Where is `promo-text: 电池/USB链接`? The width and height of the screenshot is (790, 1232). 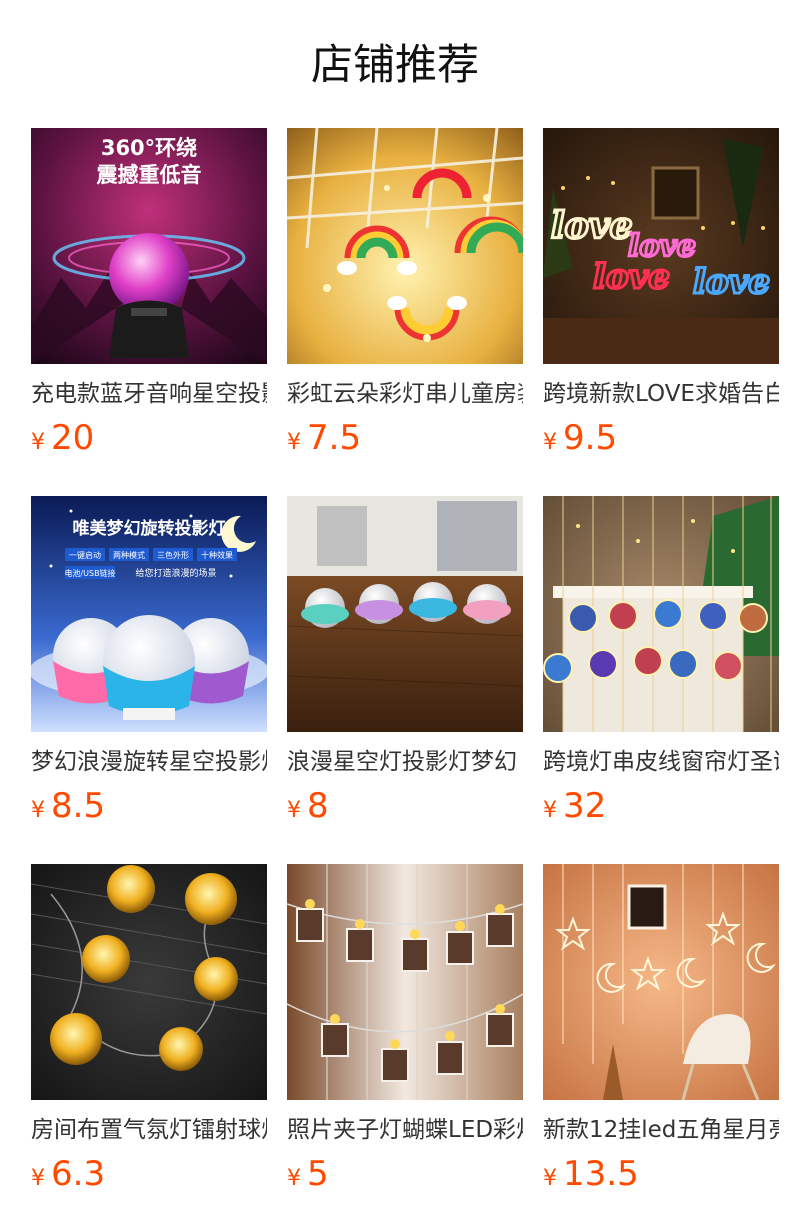 promo-text: 电池/USB链接 is located at coordinates (89, 573).